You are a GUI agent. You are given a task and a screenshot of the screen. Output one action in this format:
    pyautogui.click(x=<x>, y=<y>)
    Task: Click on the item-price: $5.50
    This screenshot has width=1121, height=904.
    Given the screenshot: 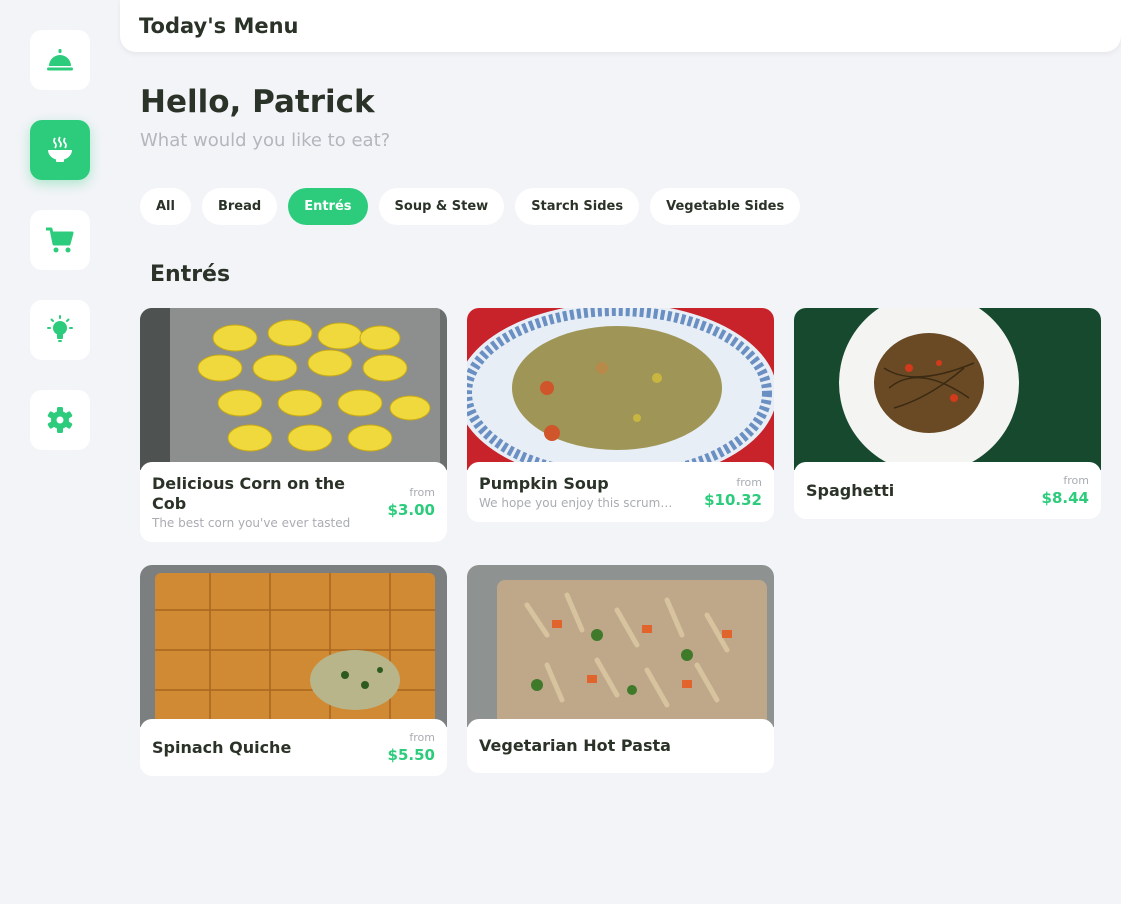 What is the action you would take?
    pyautogui.click(x=411, y=755)
    